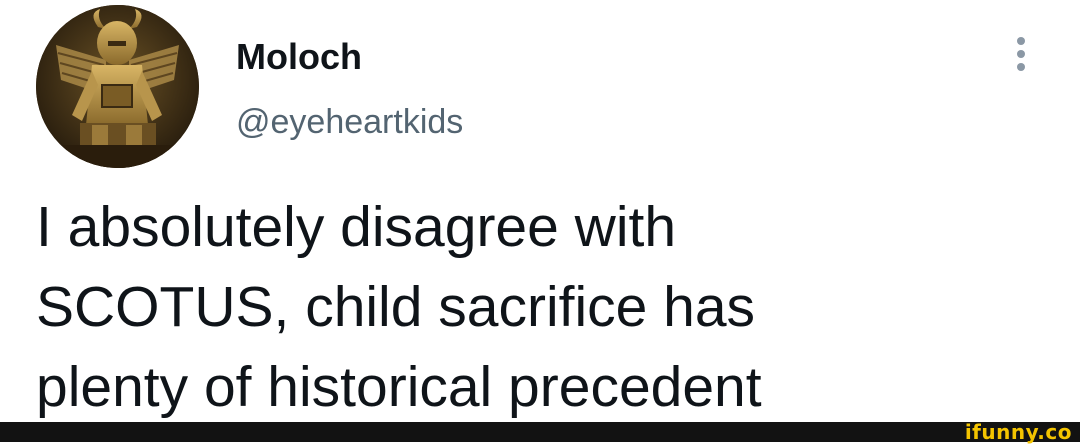 Image resolution: width=1080 pixels, height=444 pixels. What do you see at coordinates (299, 57) in the screenshot?
I see `author-display-name: Moloch` at bounding box center [299, 57].